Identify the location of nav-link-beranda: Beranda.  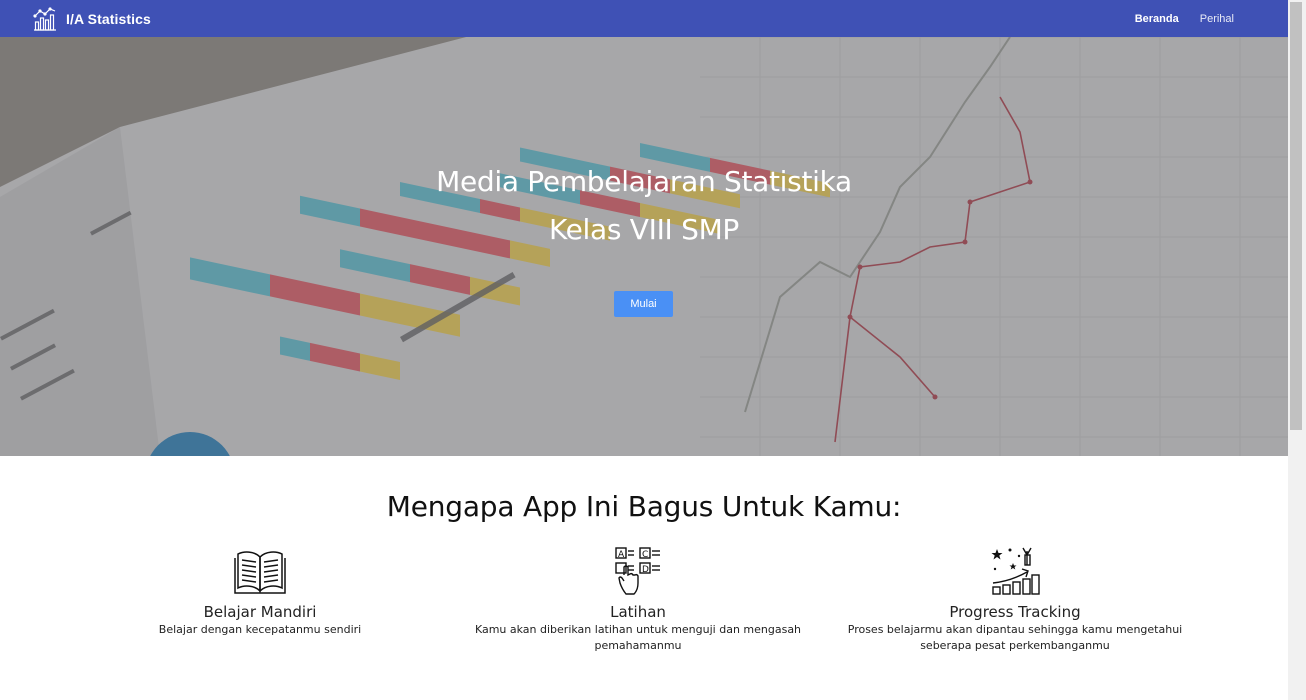
(1157, 19).